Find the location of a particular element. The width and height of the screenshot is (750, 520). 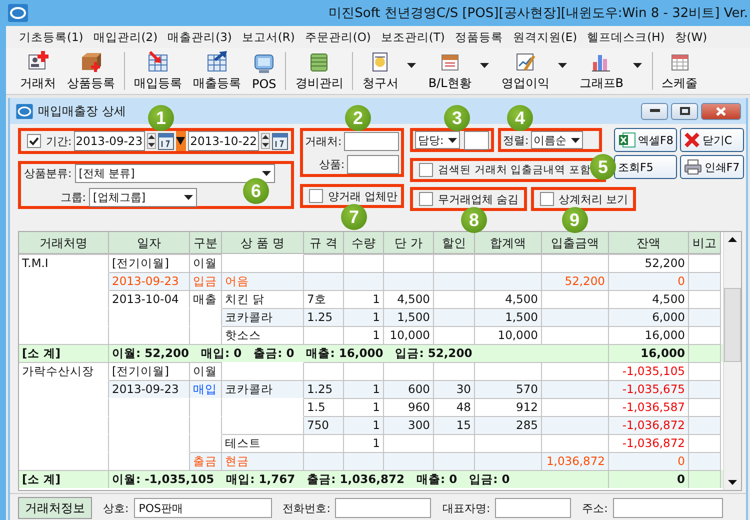

menu-item: 기초등록(1) is located at coordinates (51, 37).